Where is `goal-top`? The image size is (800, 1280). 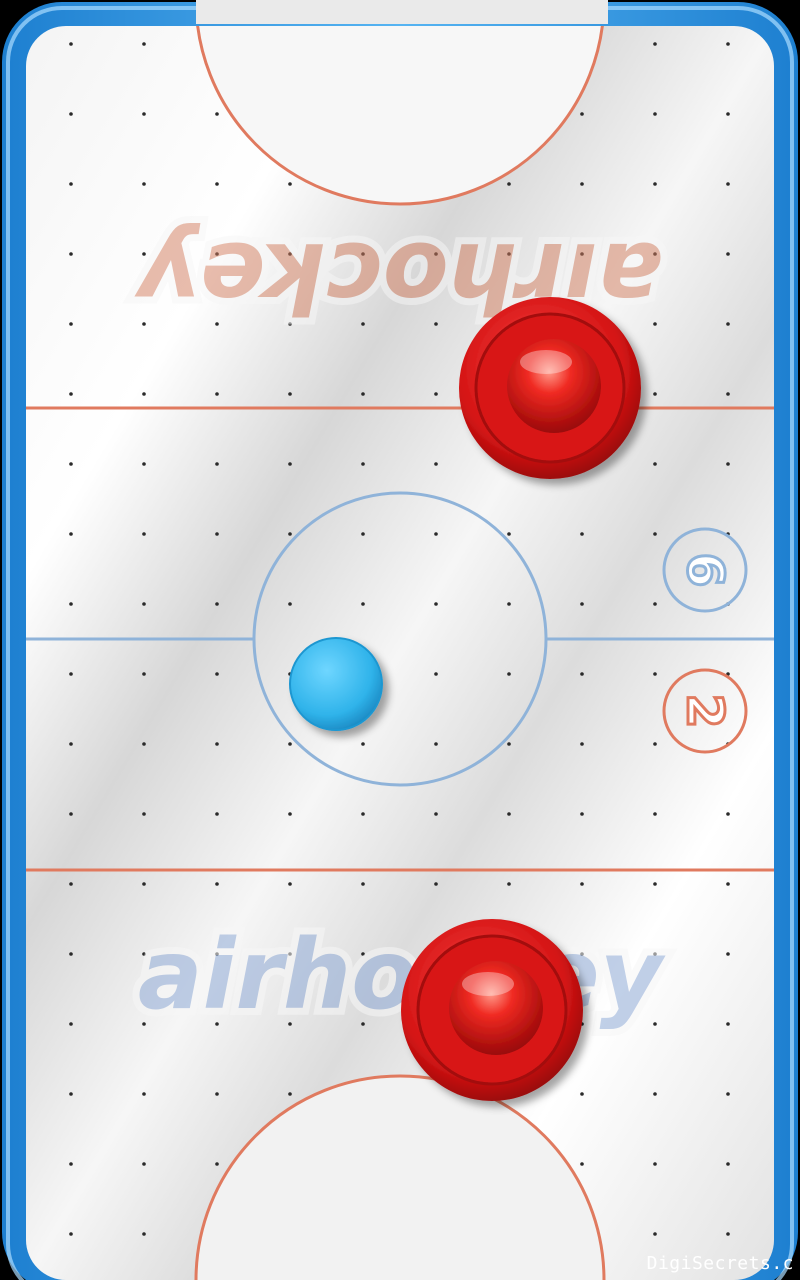
goal-top is located at coordinates (402, 12).